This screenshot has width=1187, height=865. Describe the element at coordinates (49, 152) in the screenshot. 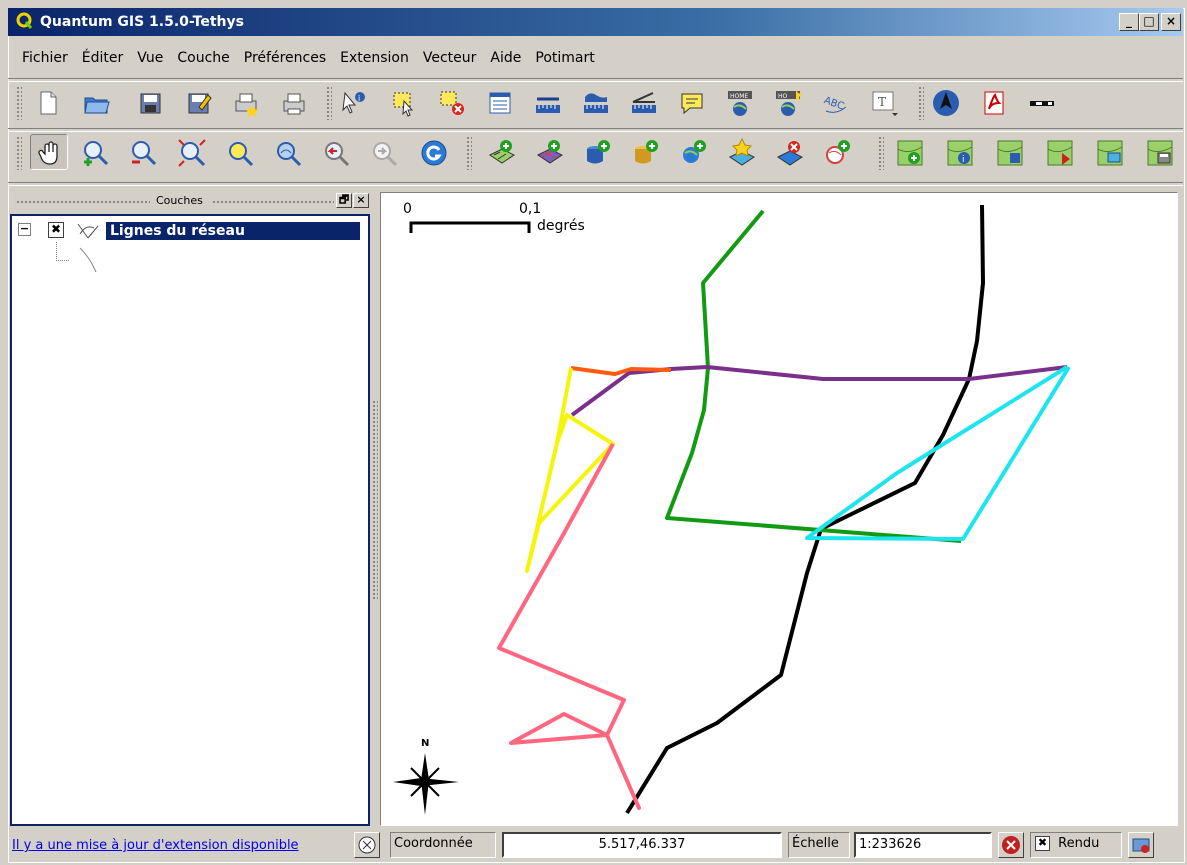

I see `pan-icon` at that location.